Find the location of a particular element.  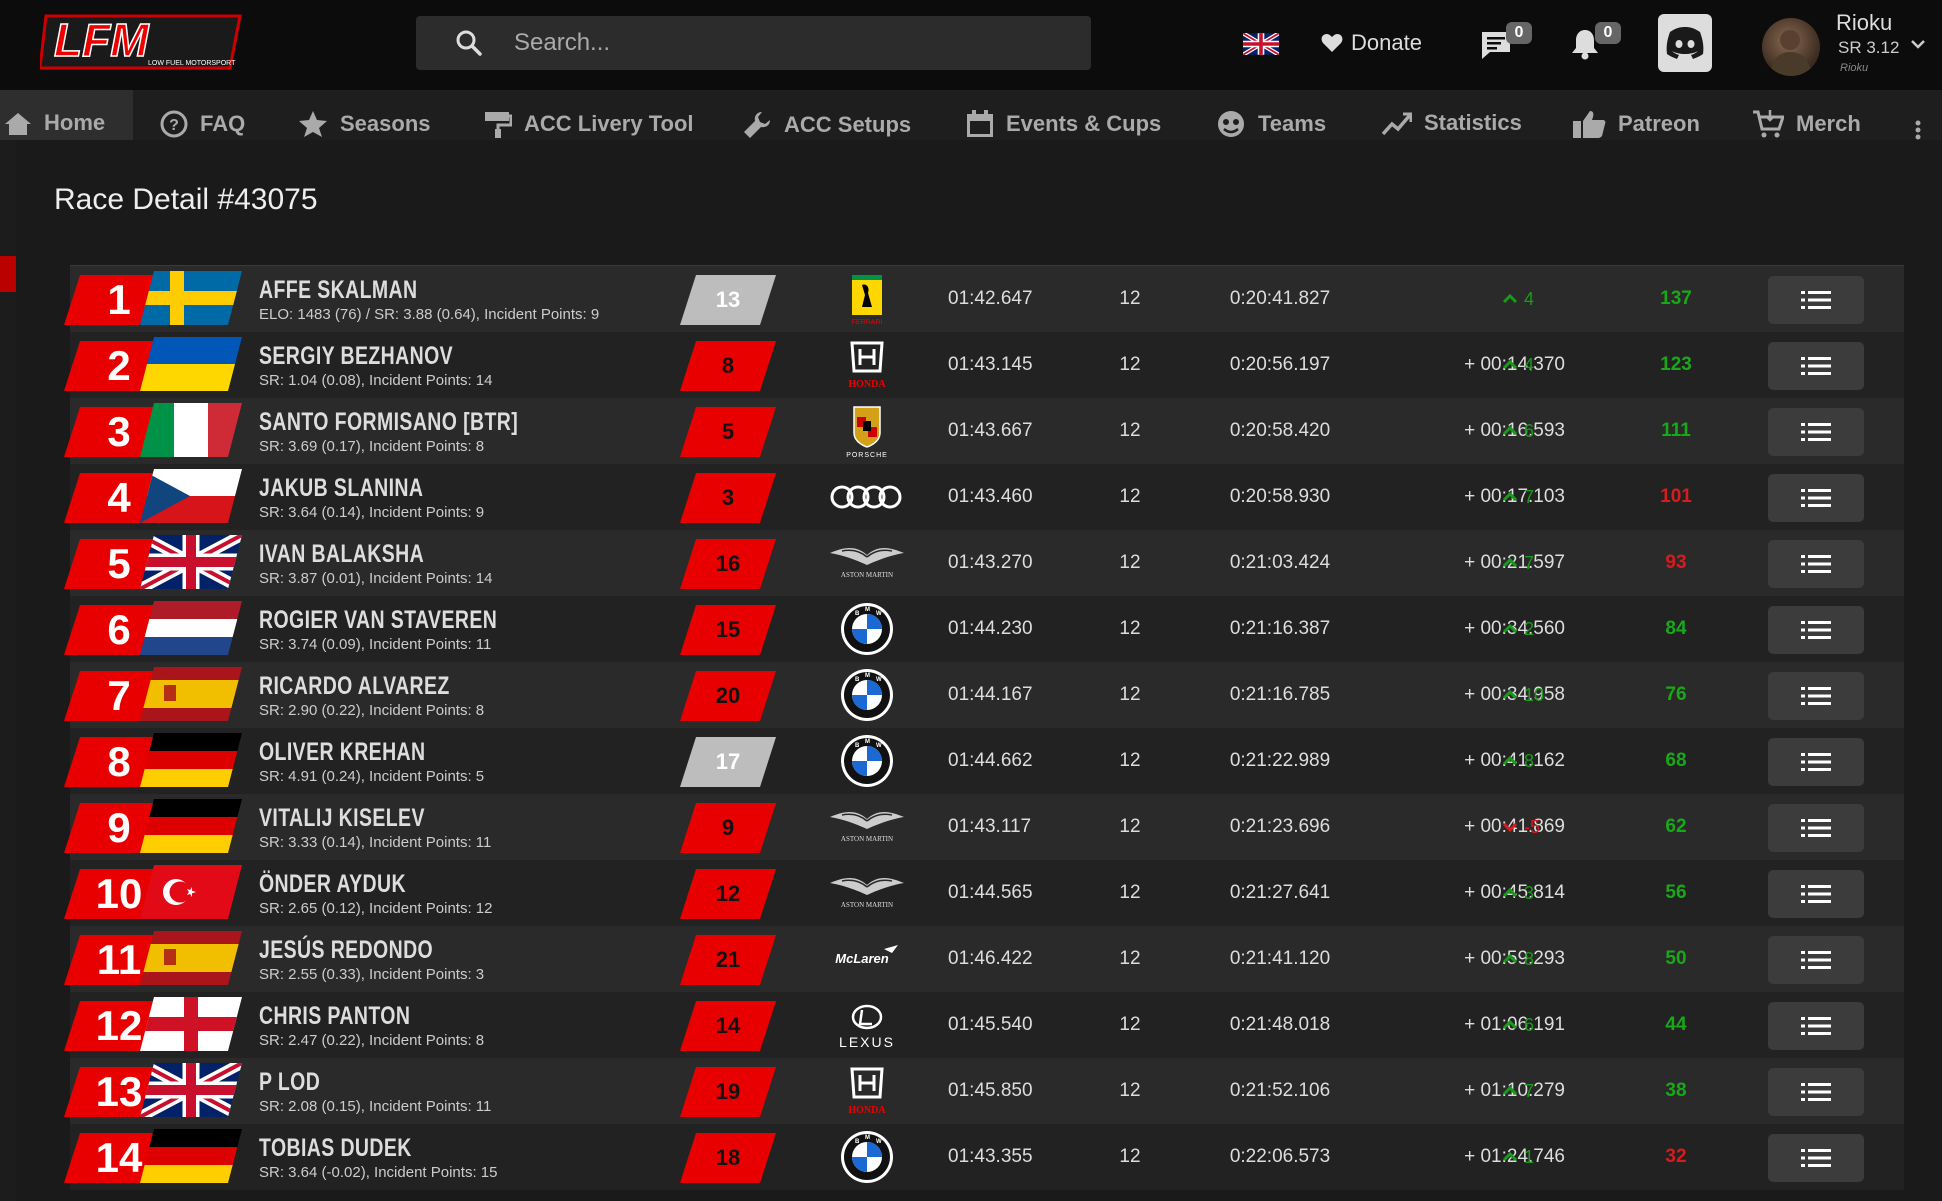

driver-name: JESÚS REDONDO is located at coordinates (346, 950).